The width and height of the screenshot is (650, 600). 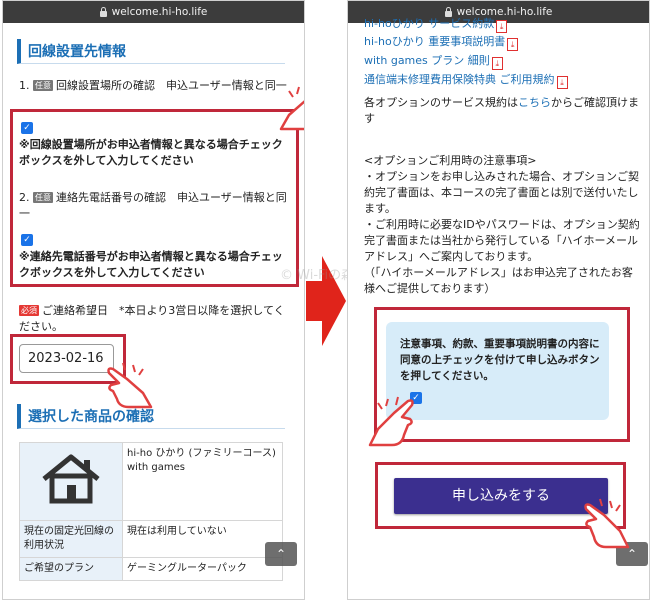 What do you see at coordinates (151, 51) in the screenshot?
I see `section-title-line-location: 回線設置先情報` at bounding box center [151, 51].